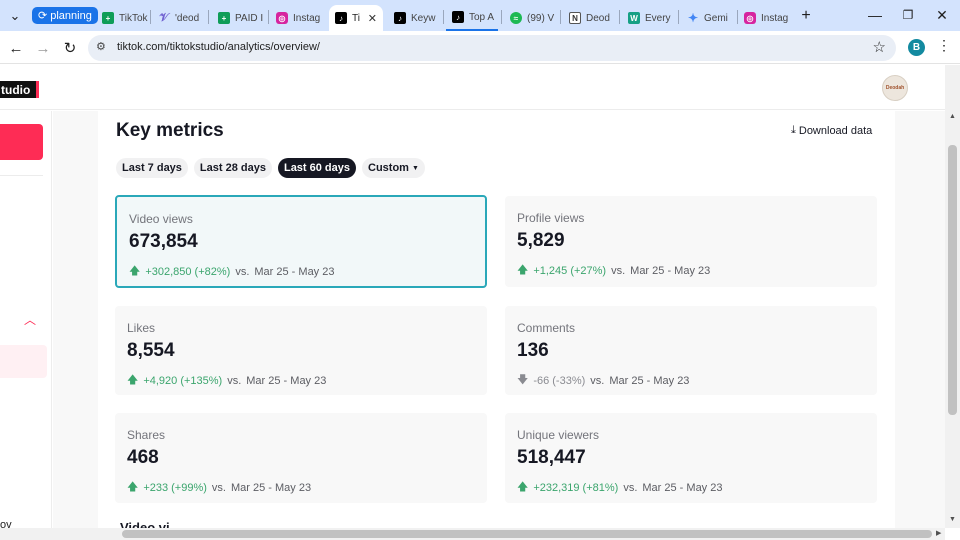  Describe the element at coordinates (559, 380) in the screenshot. I see `delta-value: -66 (-33%)` at that location.